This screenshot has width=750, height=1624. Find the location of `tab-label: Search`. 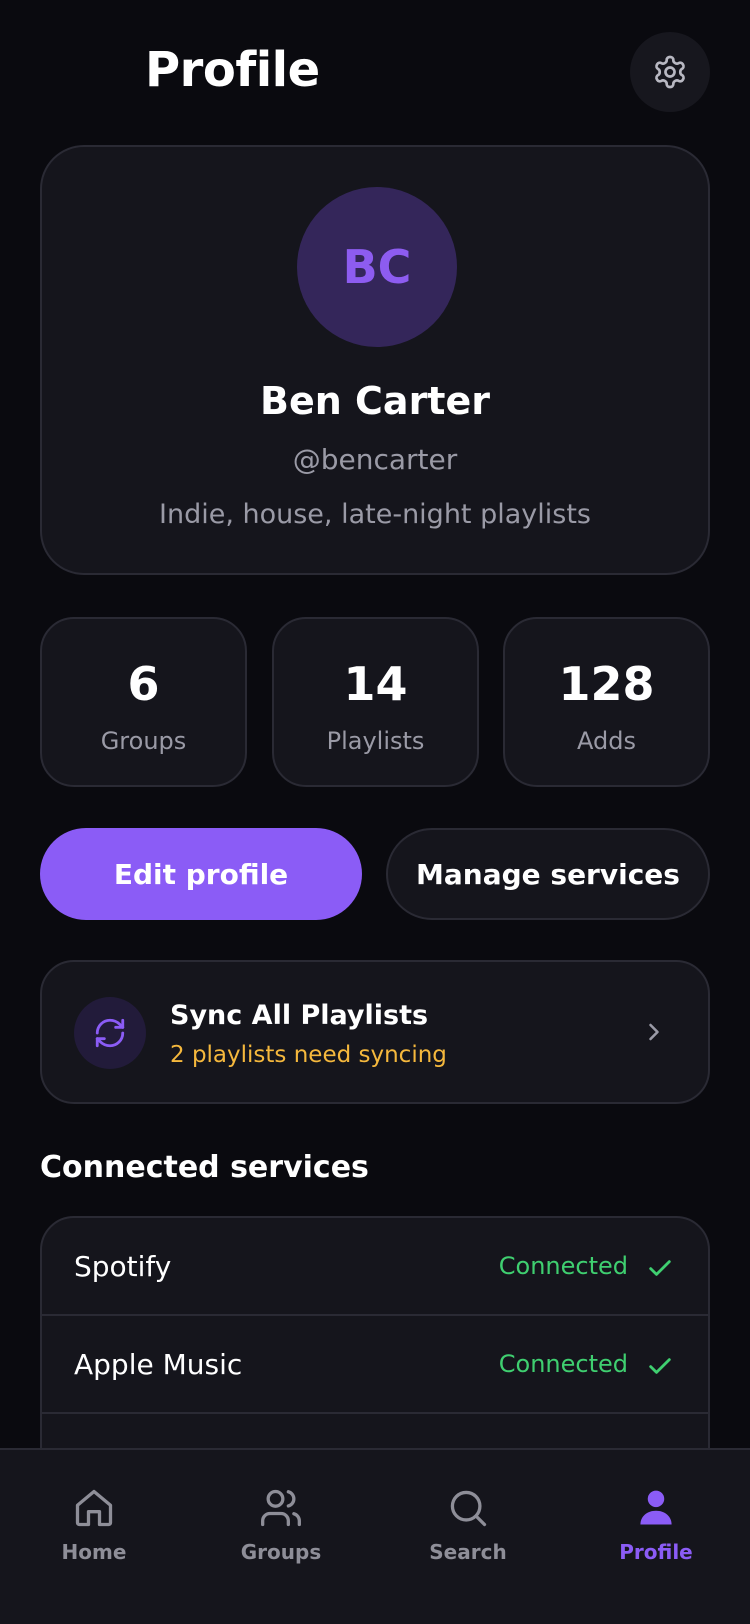

tab-label: Search is located at coordinates (468, 1552).